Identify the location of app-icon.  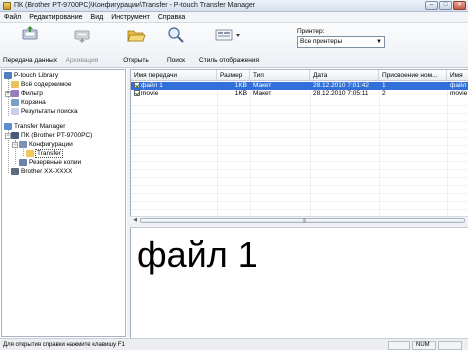
(7, 6).